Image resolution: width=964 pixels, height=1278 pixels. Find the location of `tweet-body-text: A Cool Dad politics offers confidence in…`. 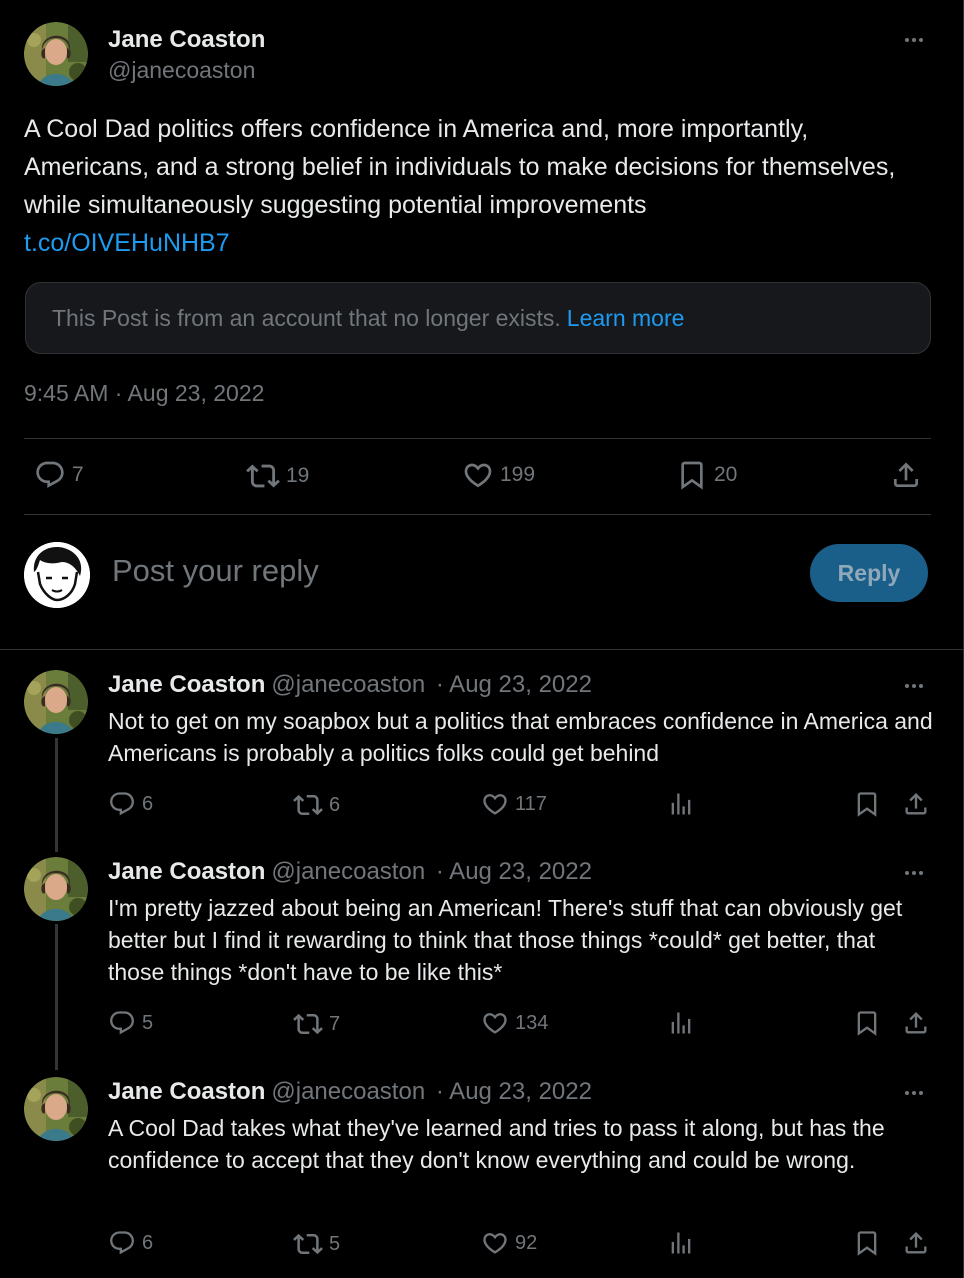

tweet-body-text: A Cool Dad politics offers confidence in… is located at coordinates (460, 167).